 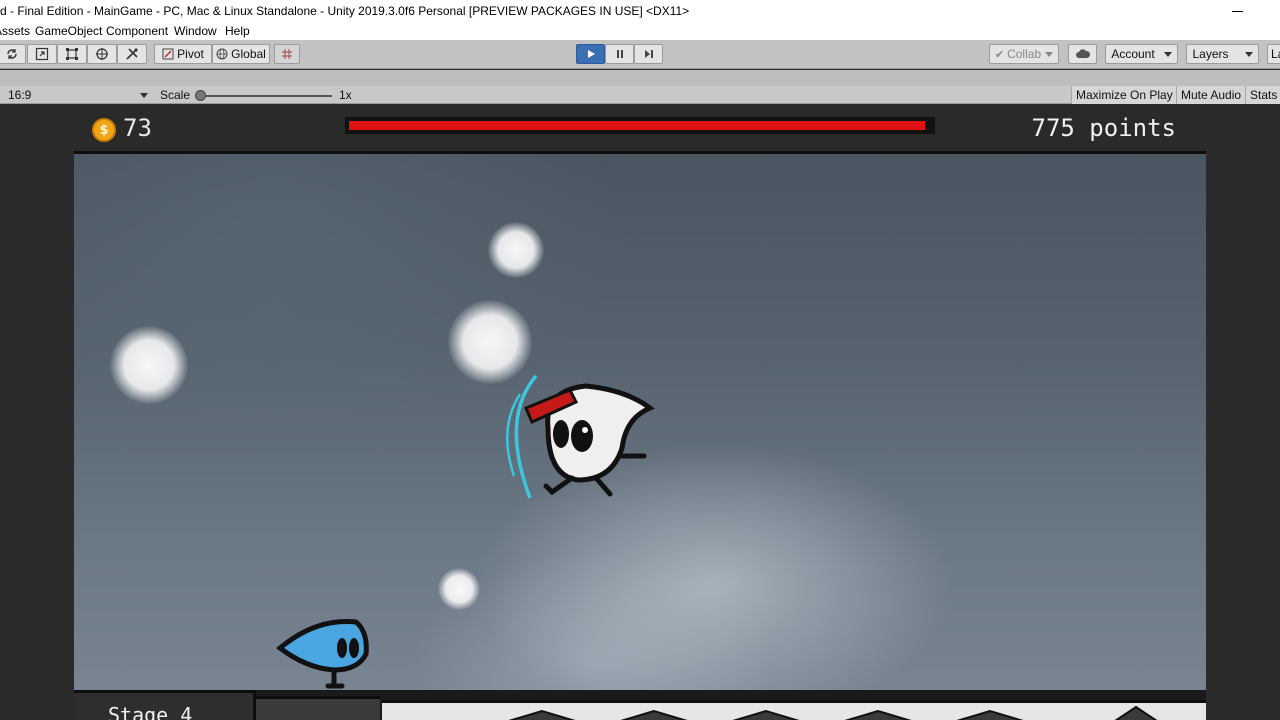 What do you see at coordinates (1210, 54) in the screenshot?
I see `layers-label: Layers` at bounding box center [1210, 54].